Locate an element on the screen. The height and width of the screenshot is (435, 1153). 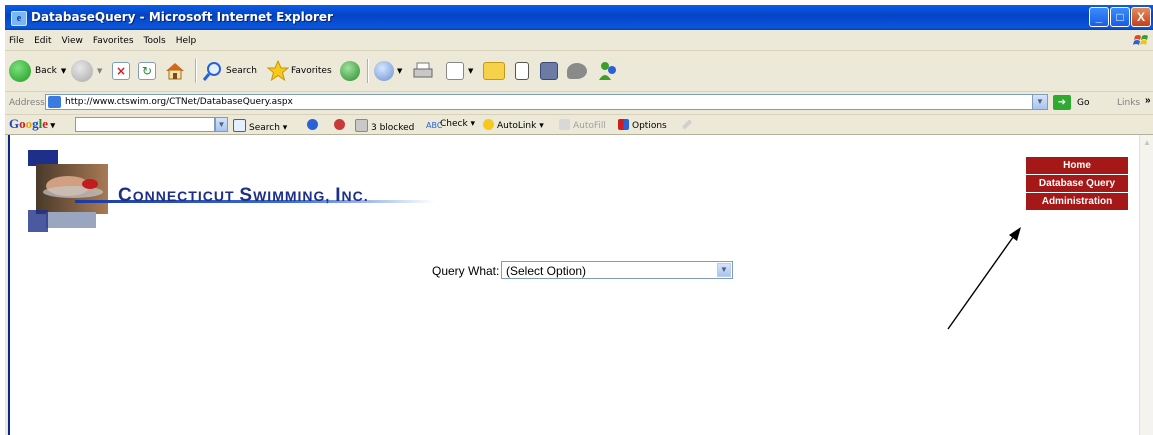
google-g-icon is located at coordinates (239, 125).